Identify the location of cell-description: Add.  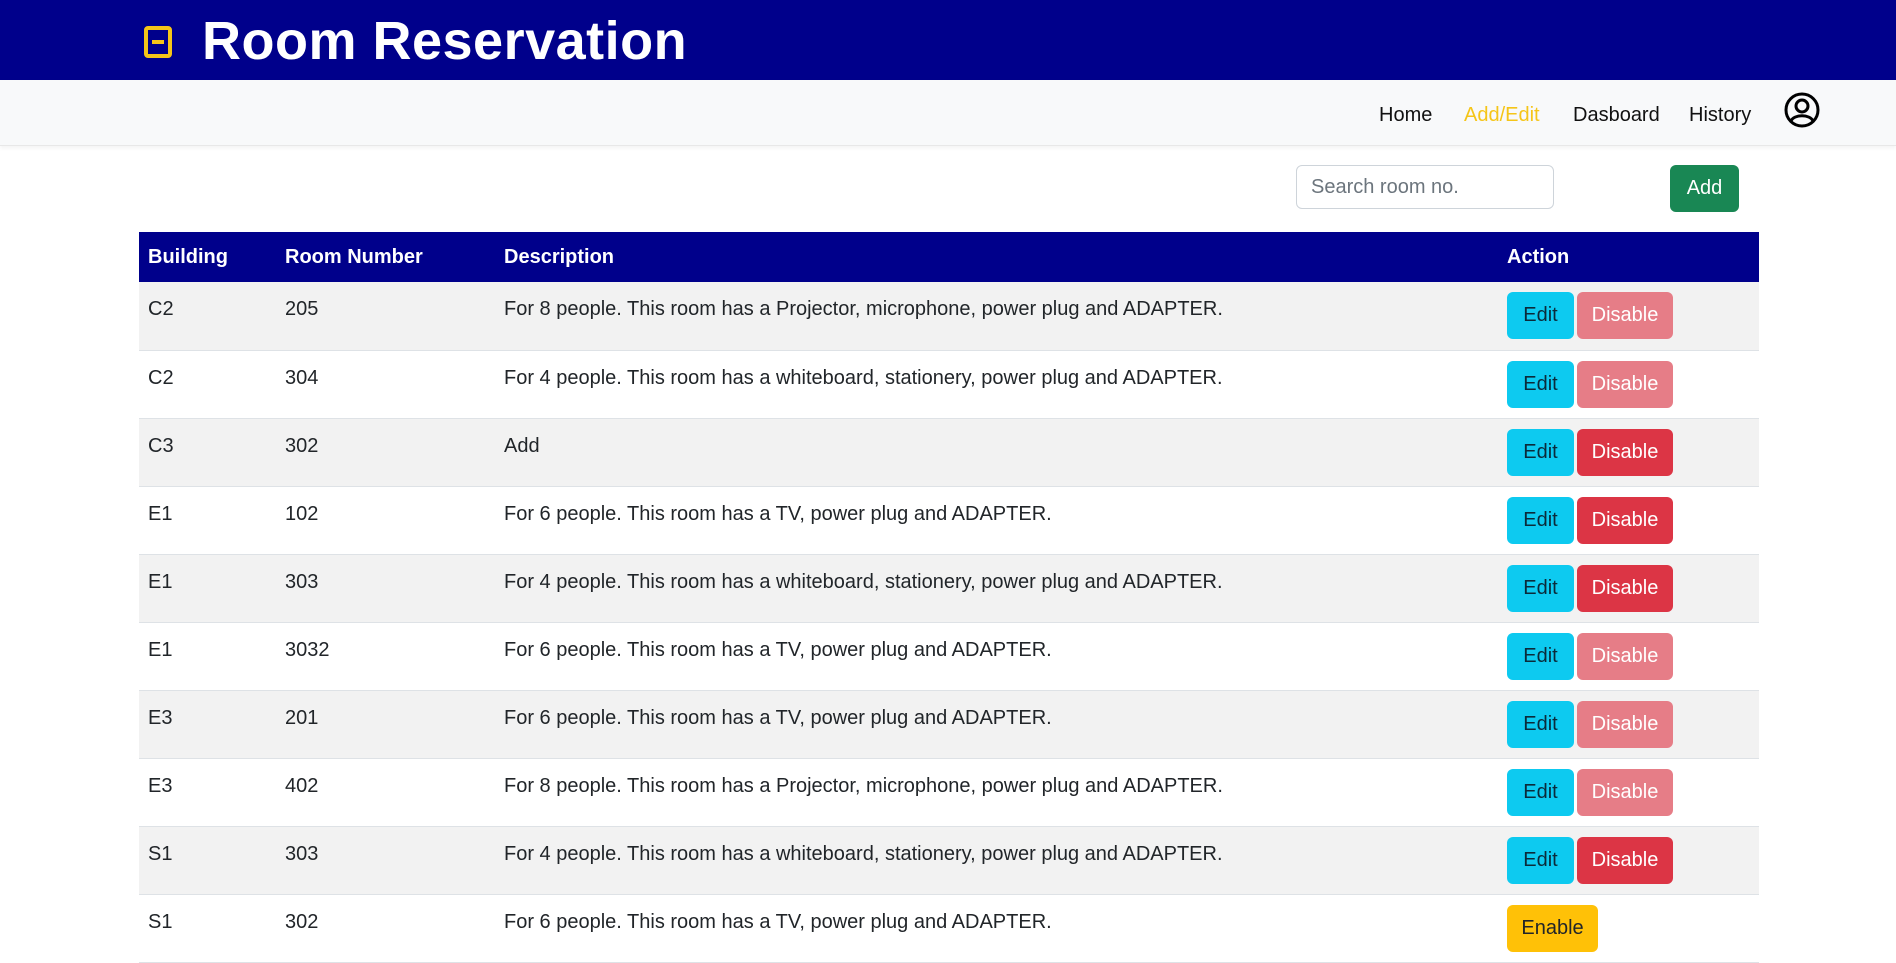
(996, 452).